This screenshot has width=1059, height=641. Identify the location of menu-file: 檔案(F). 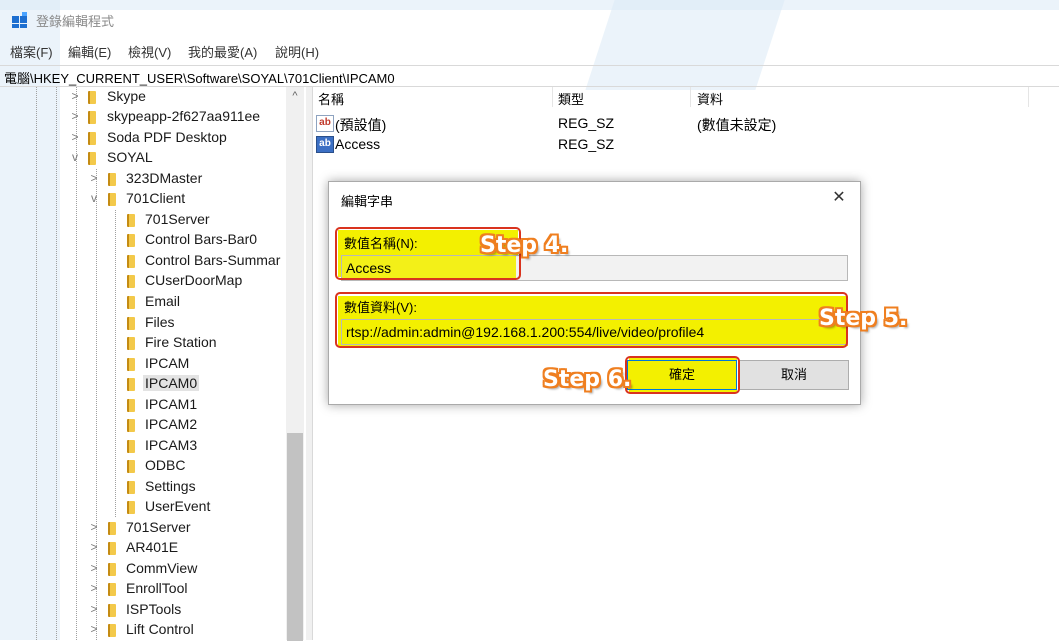
(31, 51).